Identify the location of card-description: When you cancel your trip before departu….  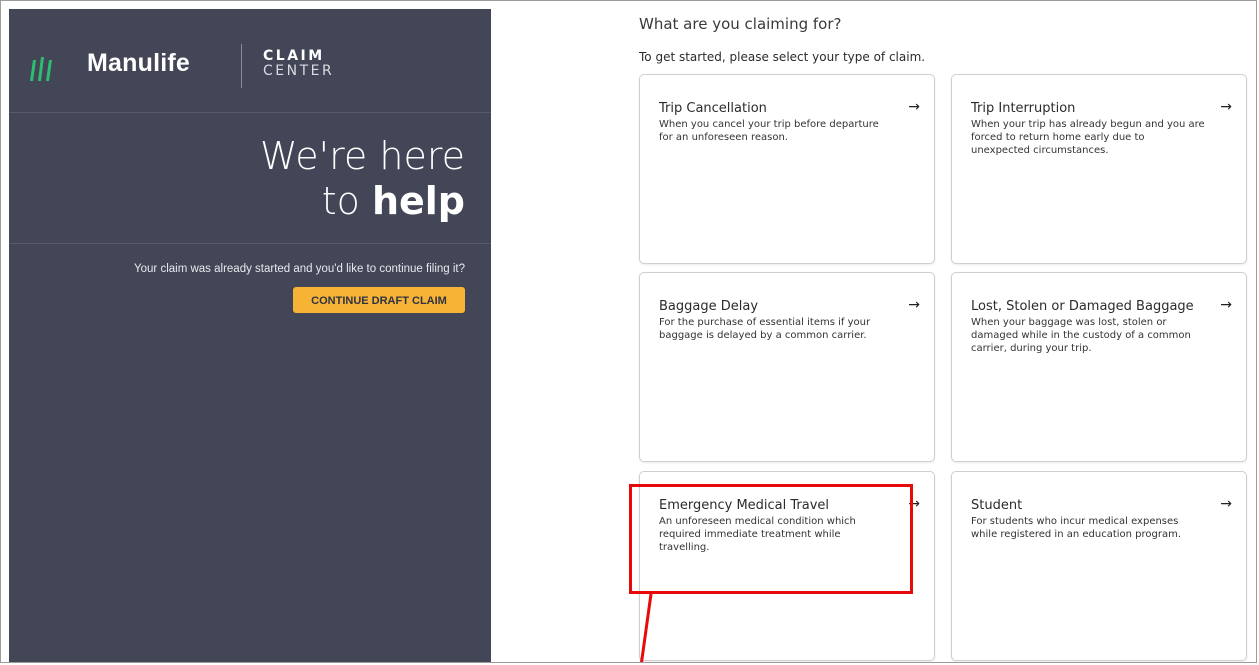
(769, 131).